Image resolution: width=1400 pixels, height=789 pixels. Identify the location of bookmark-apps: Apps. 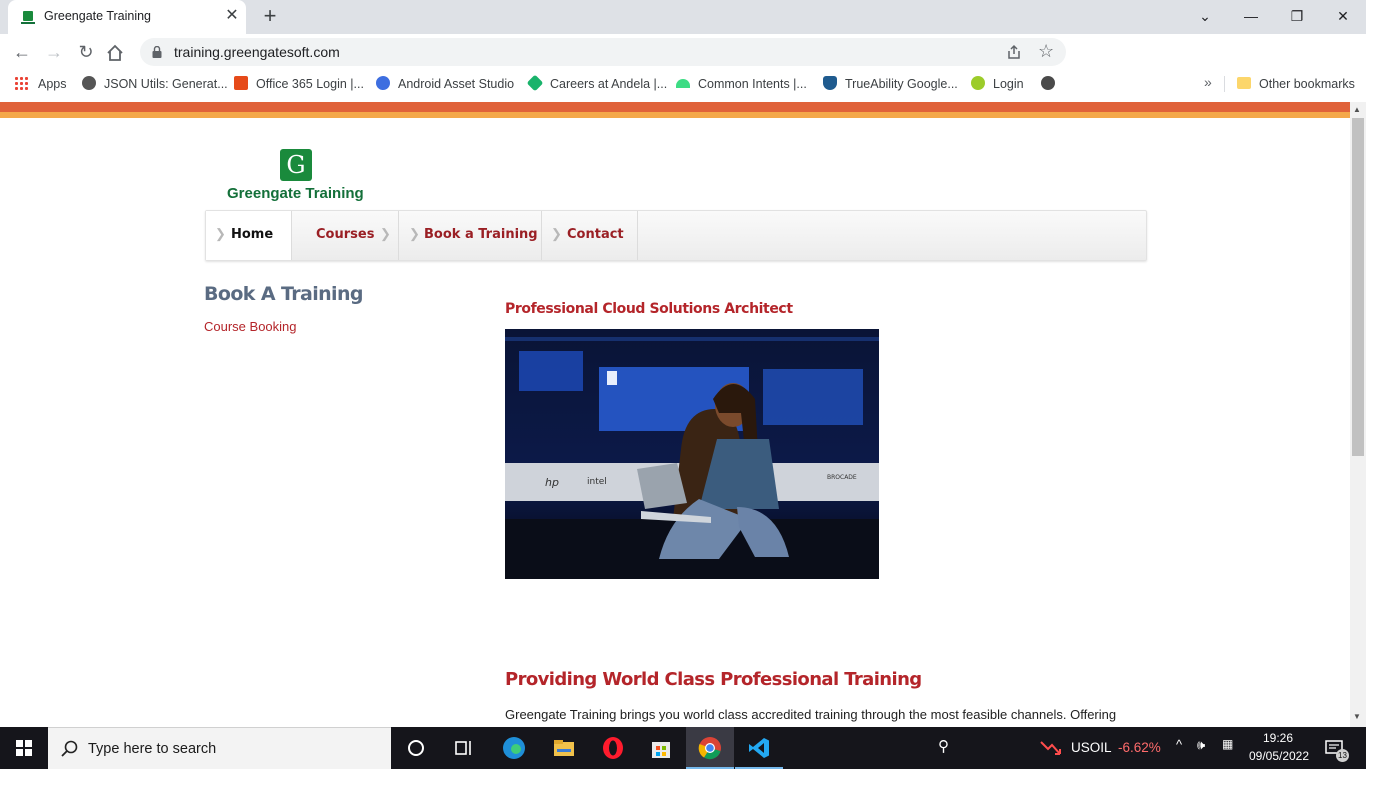
(40, 84).